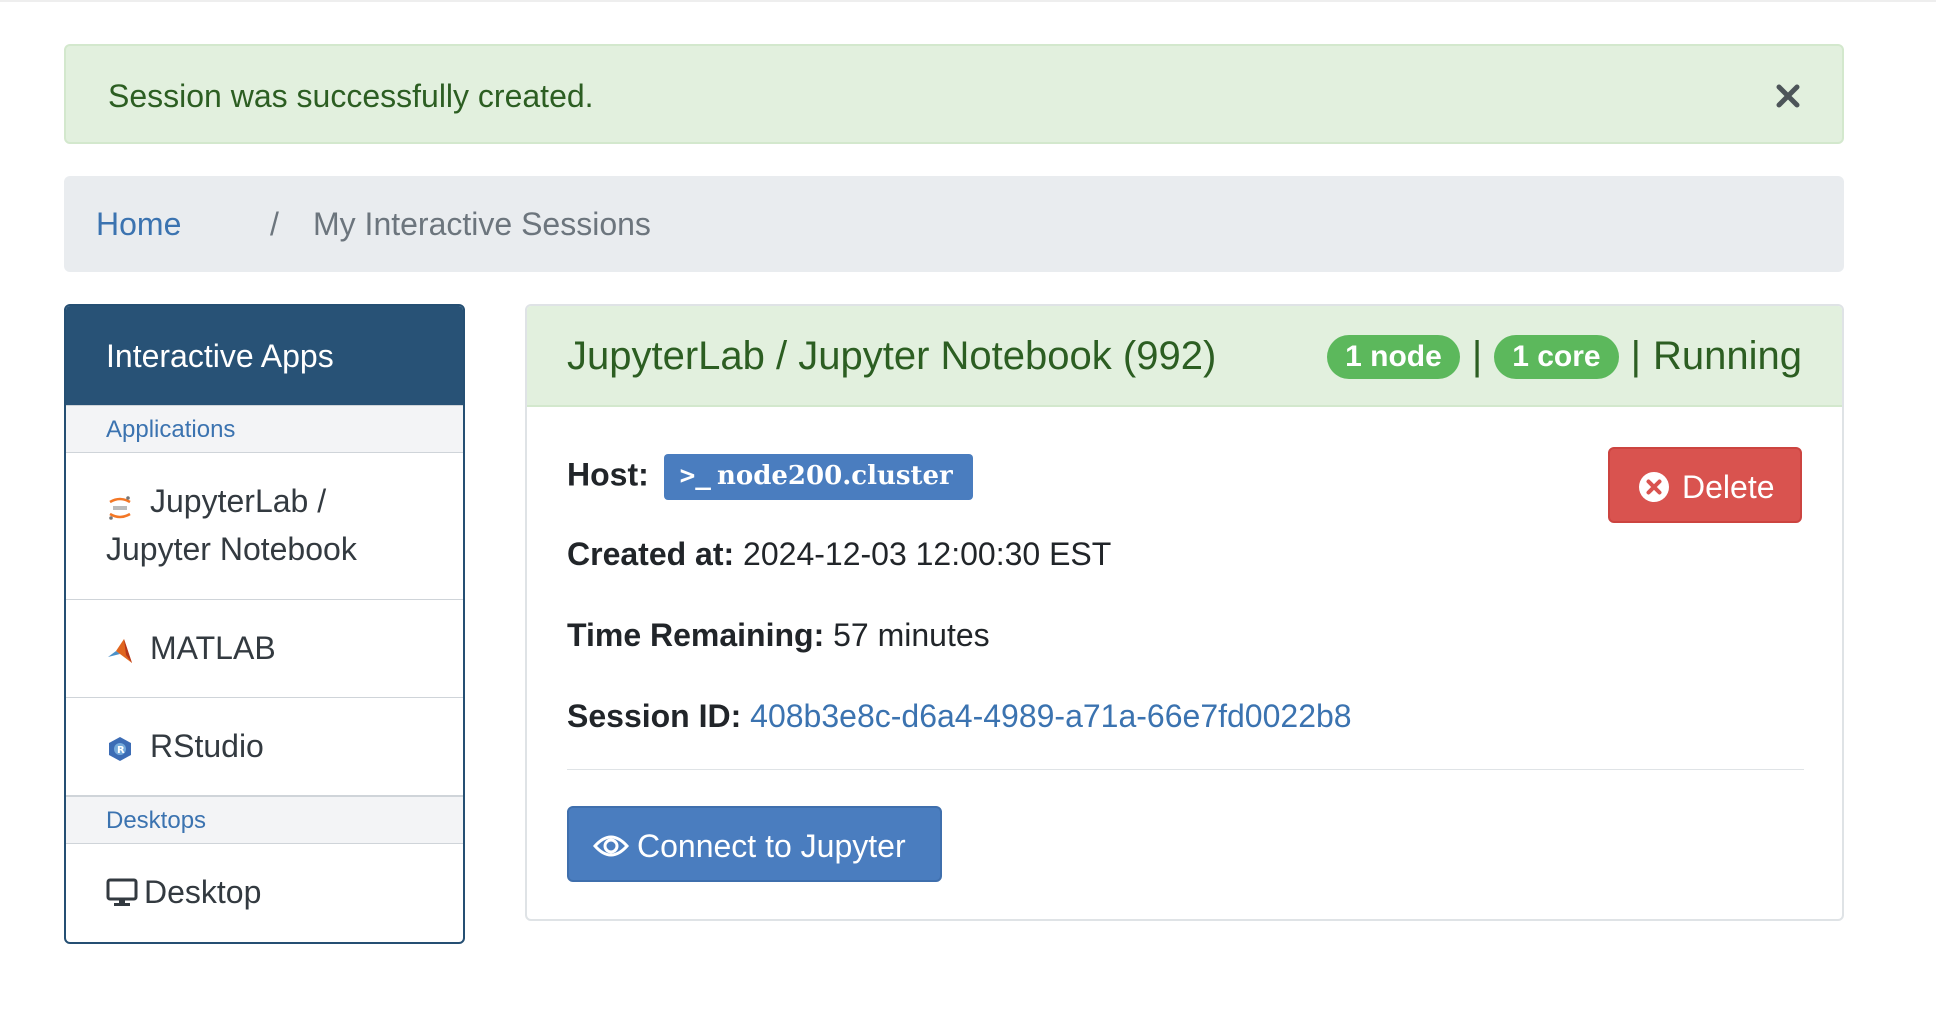 Image resolution: width=1936 pixels, height=1014 pixels. I want to click on success-alert: Session was successfully created., so click(954, 94).